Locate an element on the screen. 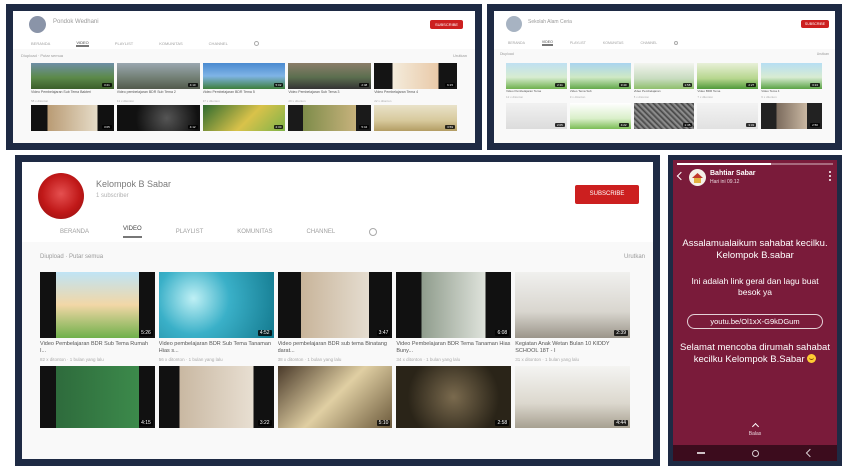 This screenshot has height=468, width=845. video-thumbnail: 6:08 is located at coordinates (454, 305).